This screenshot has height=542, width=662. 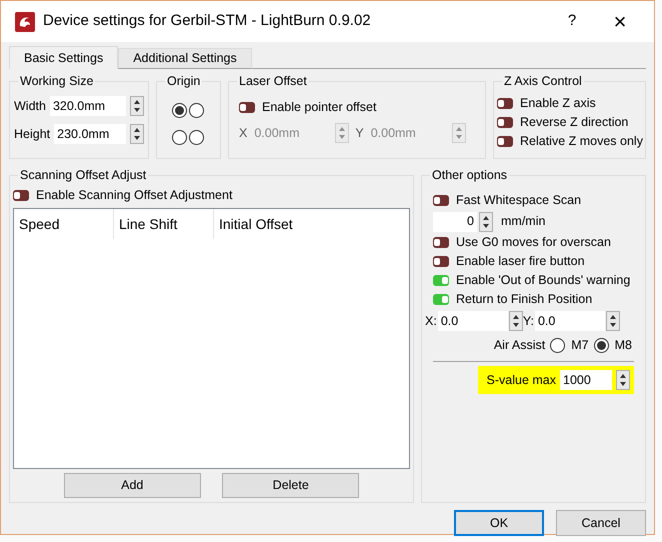 What do you see at coordinates (359, 133) in the screenshot?
I see `field-label: Y` at bounding box center [359, 133].